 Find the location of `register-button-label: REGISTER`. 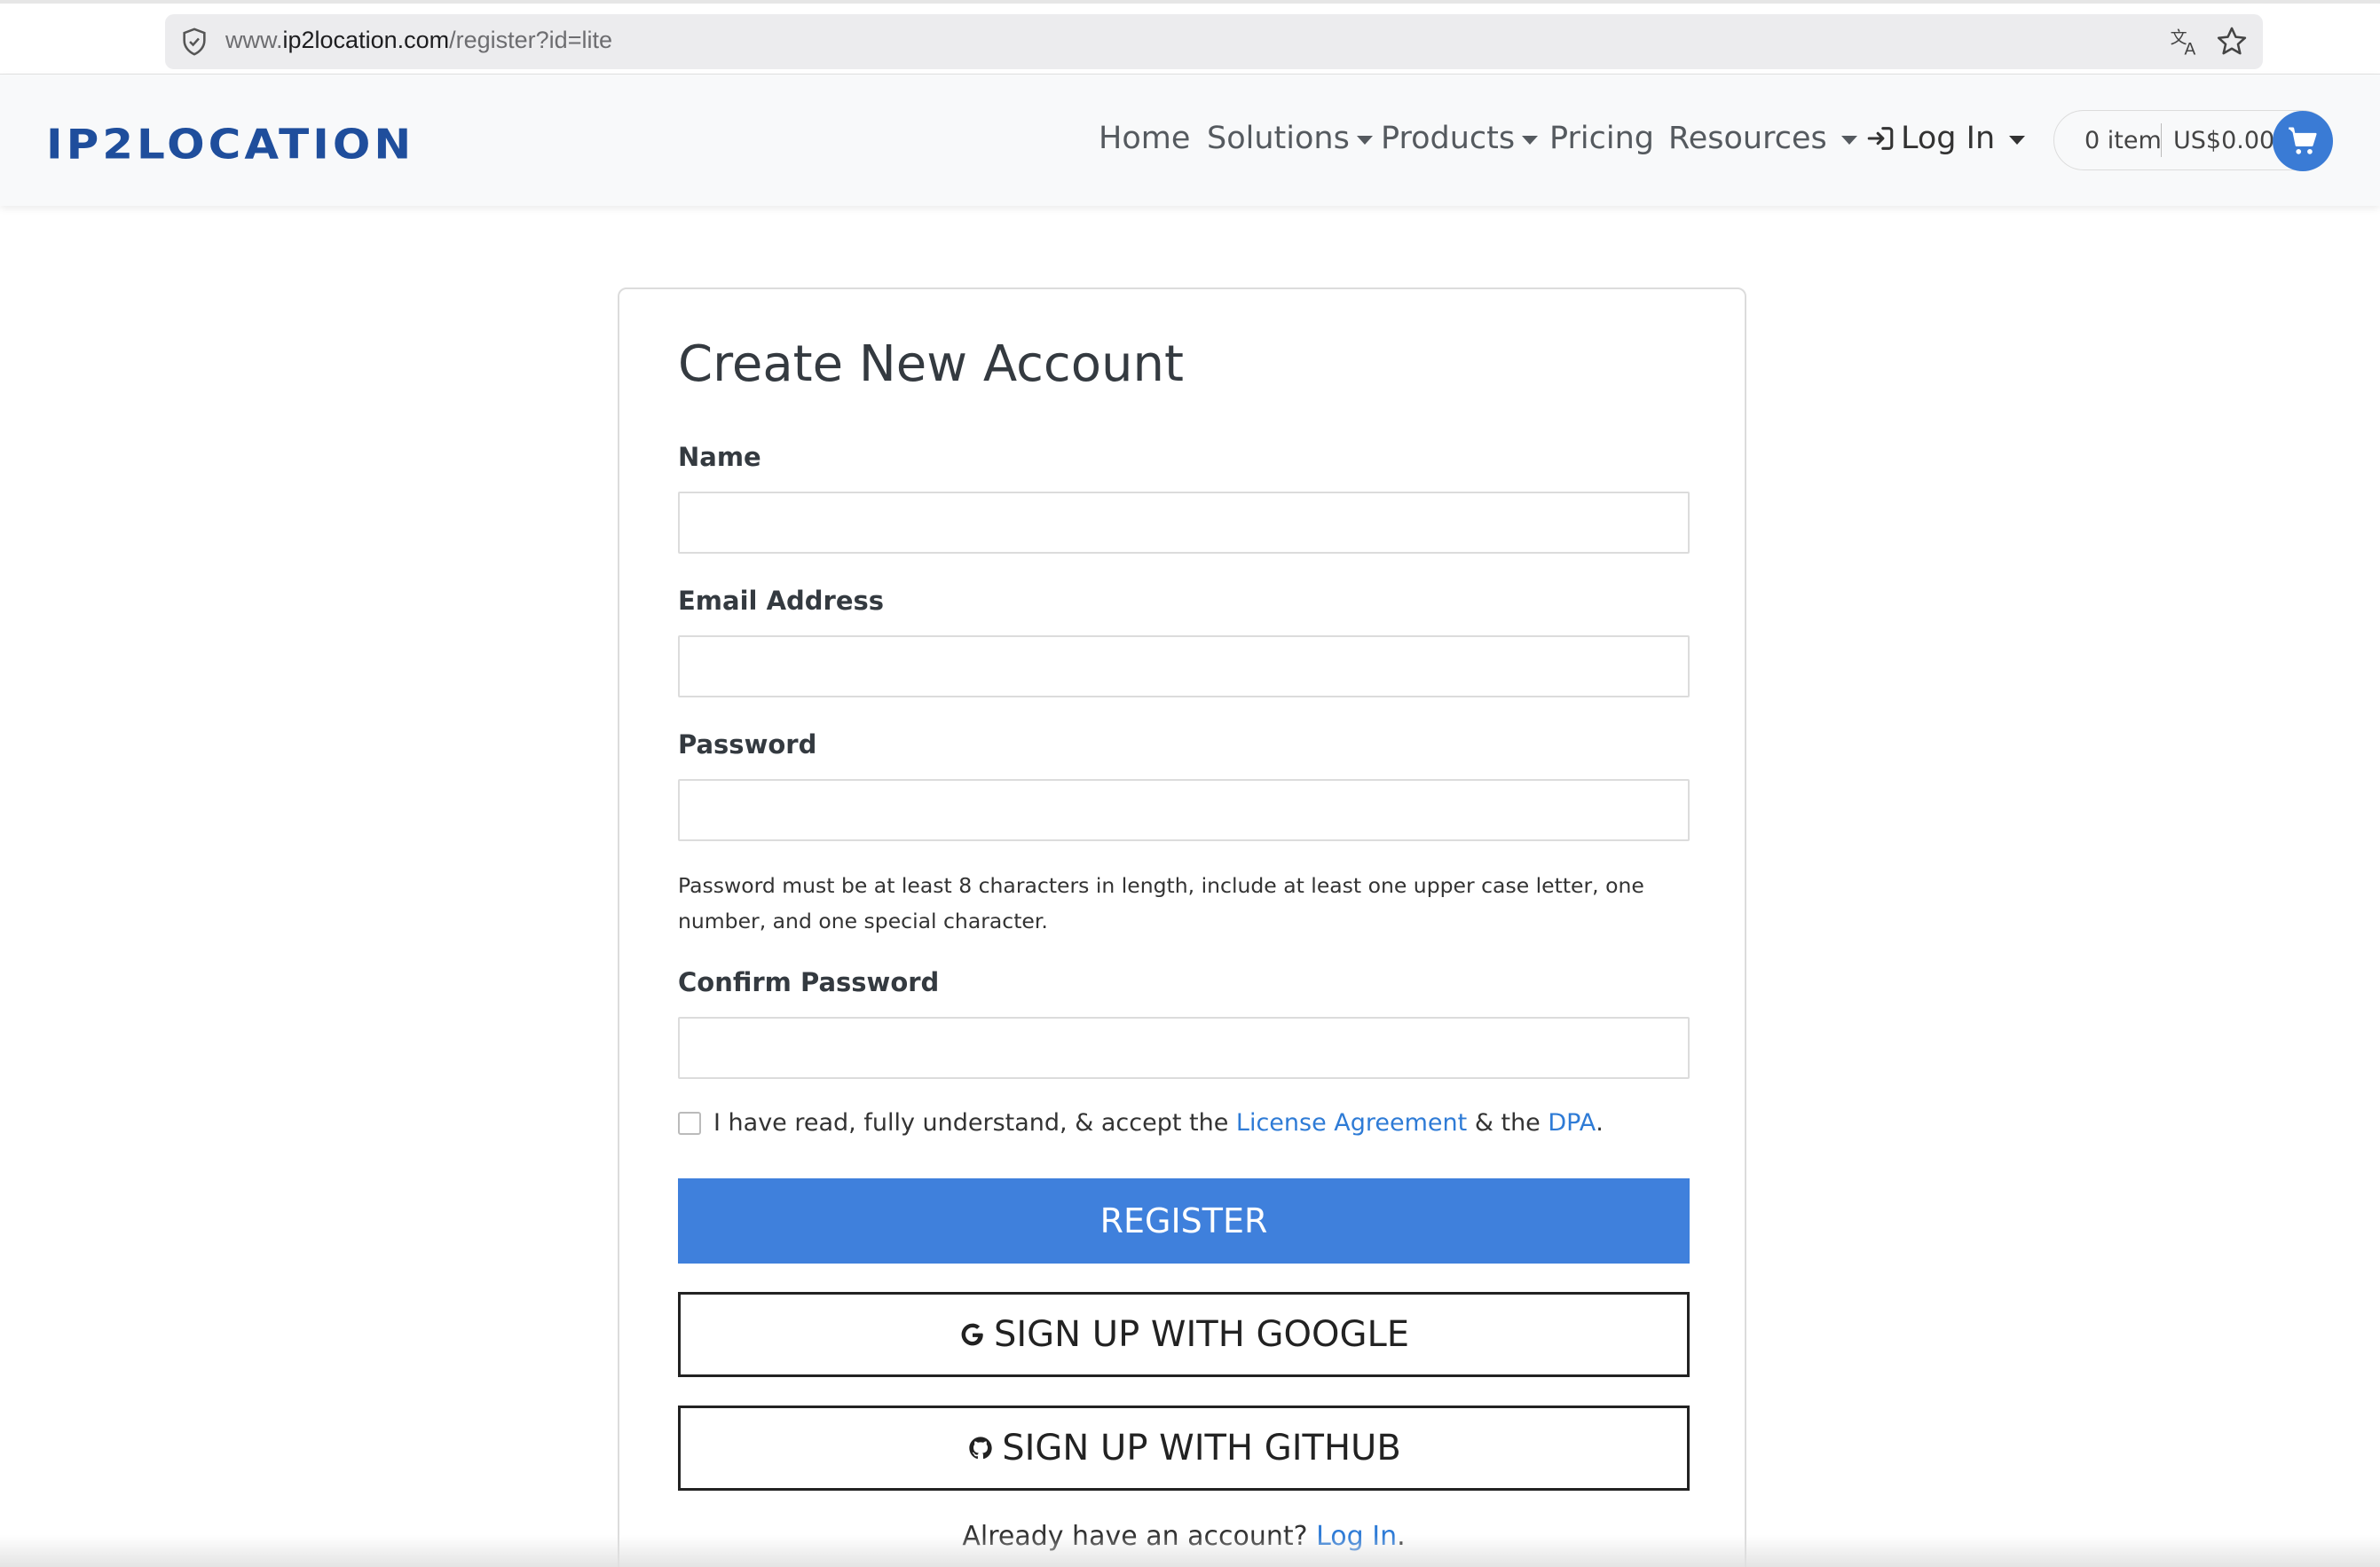

register-button-label: REGISTER is located at coordinates (1183, 1220).